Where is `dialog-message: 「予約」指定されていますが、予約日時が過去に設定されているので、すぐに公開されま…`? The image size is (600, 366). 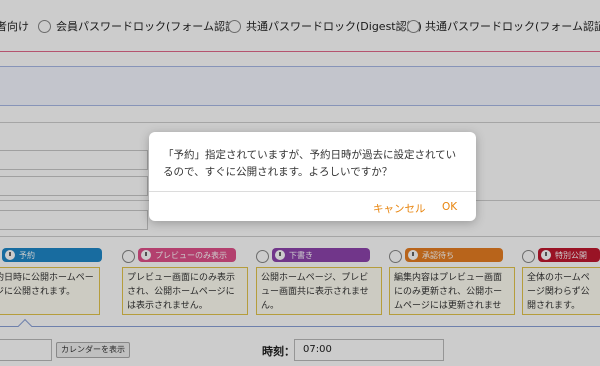 dialog-message: 「予約」指定されていますが、予約日時が過去に設定されているので、すぐに公開されま… is located at coordinates (310, 163).